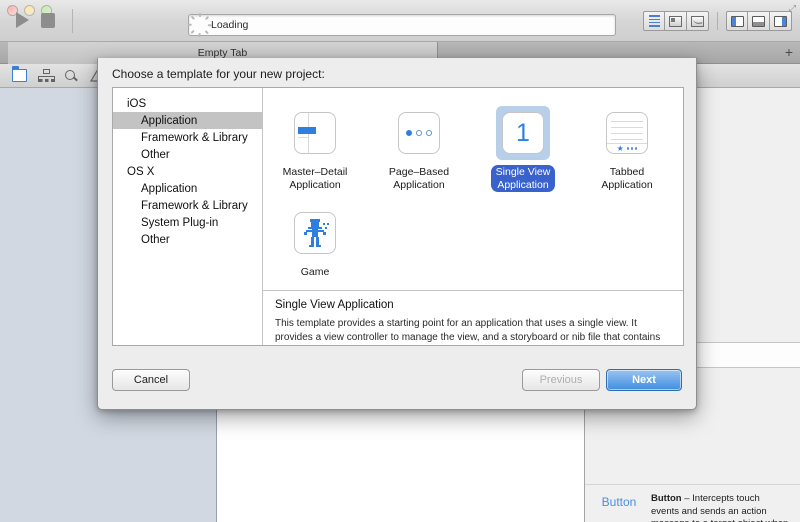 The height and width of the screenshot is (522, 800). Describe the element at coordinates (48, 20) in the screenshot. I see `stop-button` at that location.